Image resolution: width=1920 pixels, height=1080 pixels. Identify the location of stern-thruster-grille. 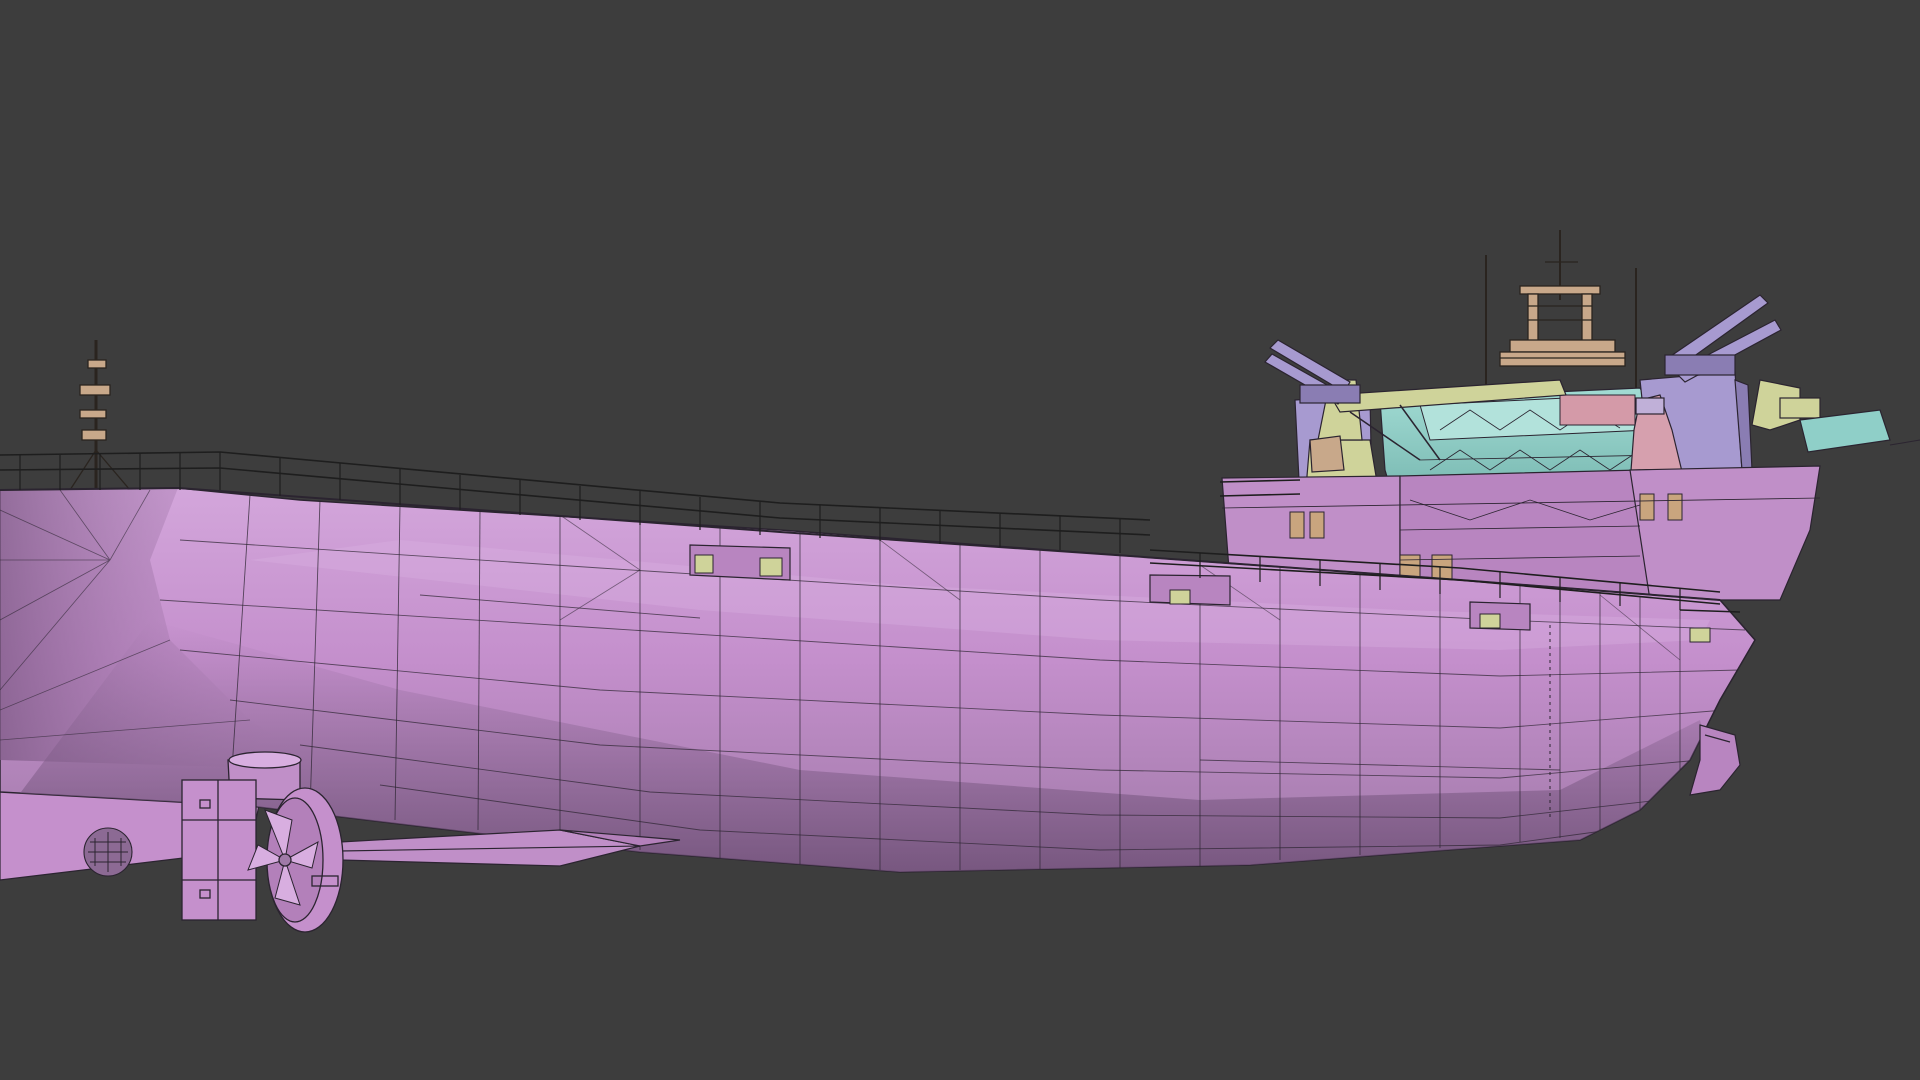
(108, 852).